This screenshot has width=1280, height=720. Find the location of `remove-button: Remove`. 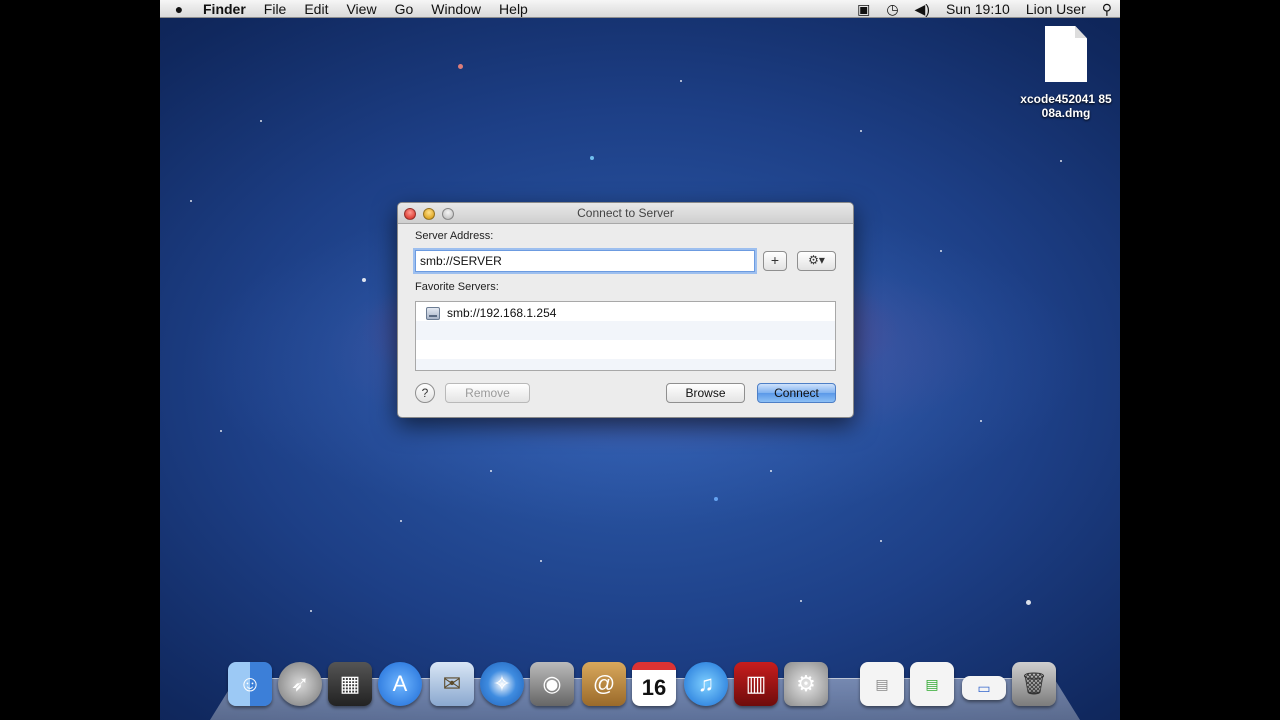

remove-button: Remove is located at coordinates (487, 393).